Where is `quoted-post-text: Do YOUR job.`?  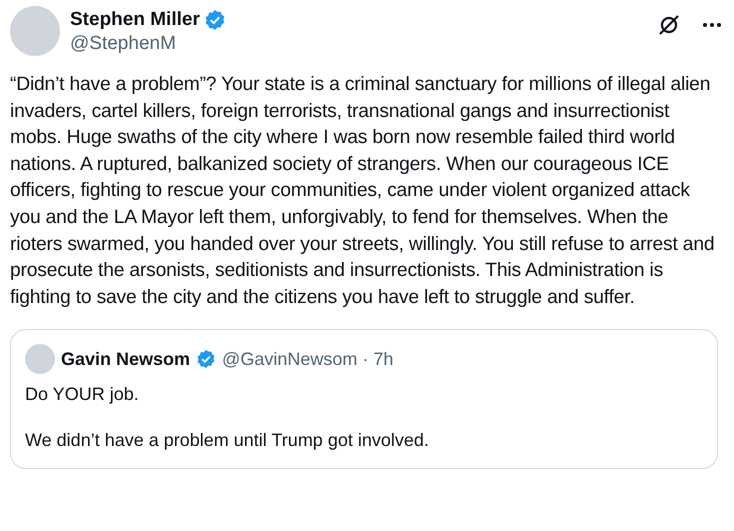
quoted-post-text: Do YOUR job. is located at coordinates (82, 394).